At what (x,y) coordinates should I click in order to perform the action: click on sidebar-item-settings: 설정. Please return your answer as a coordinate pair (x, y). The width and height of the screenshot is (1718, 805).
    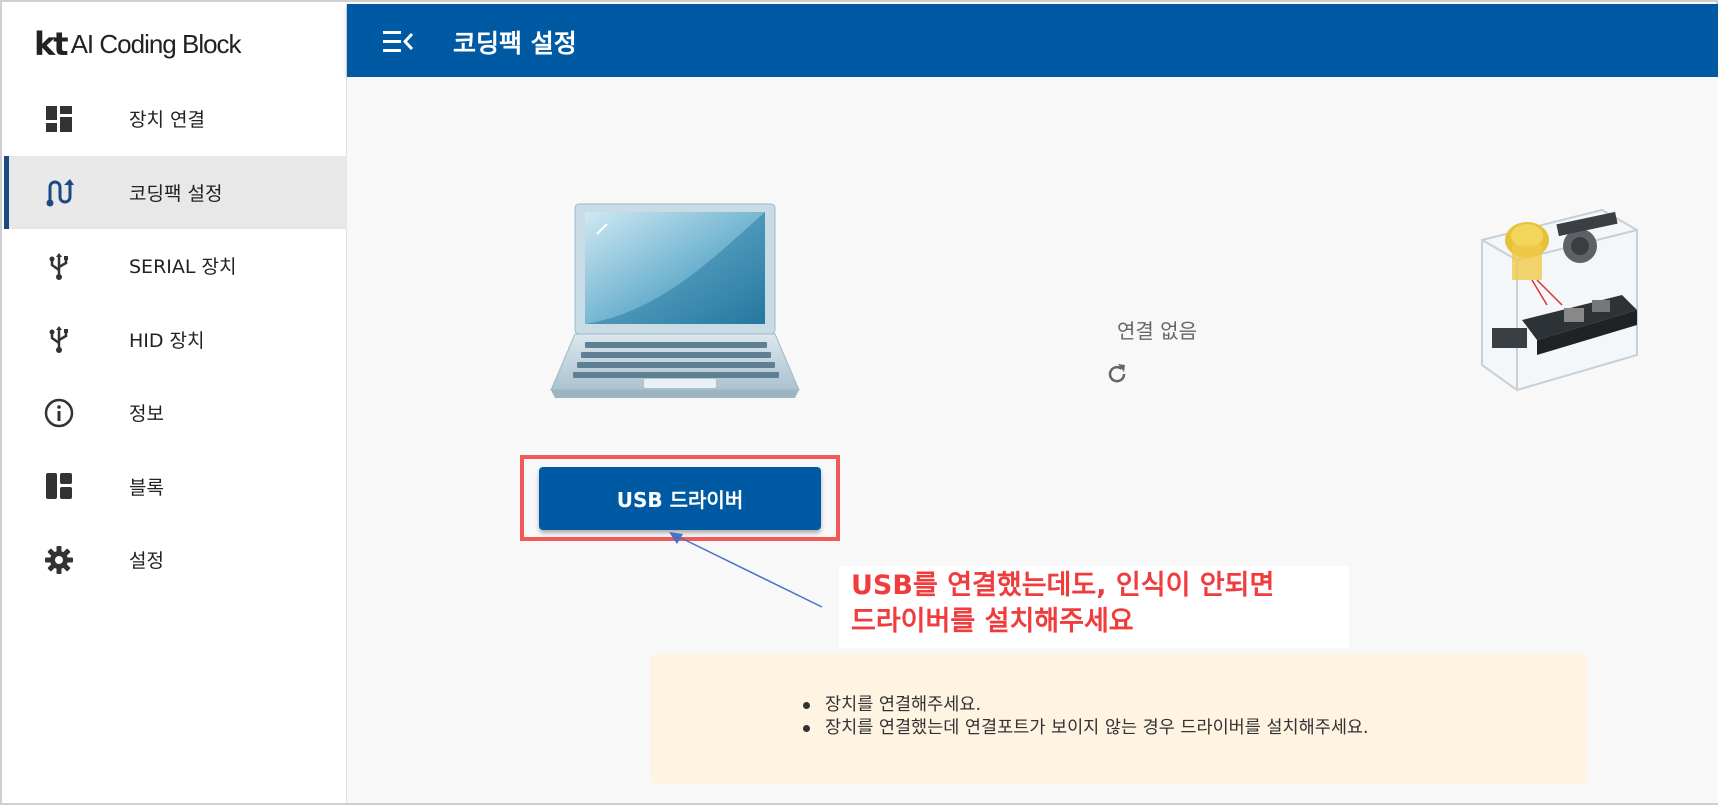
    Looking at the image, I should click on (175, 560).